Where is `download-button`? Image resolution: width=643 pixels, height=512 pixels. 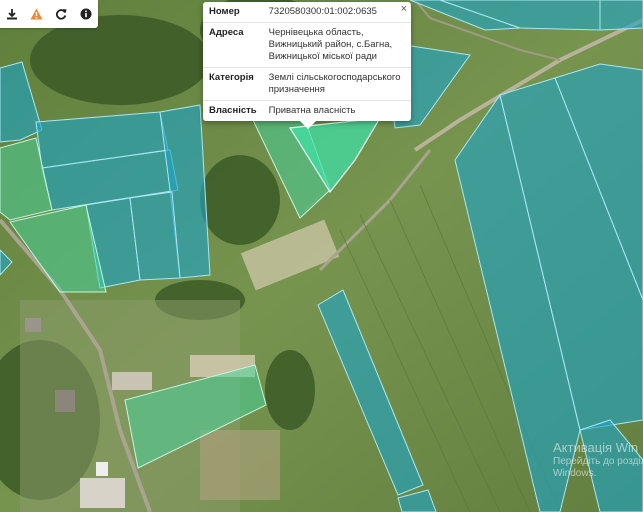
download-button is located at coordinates (12, 14).